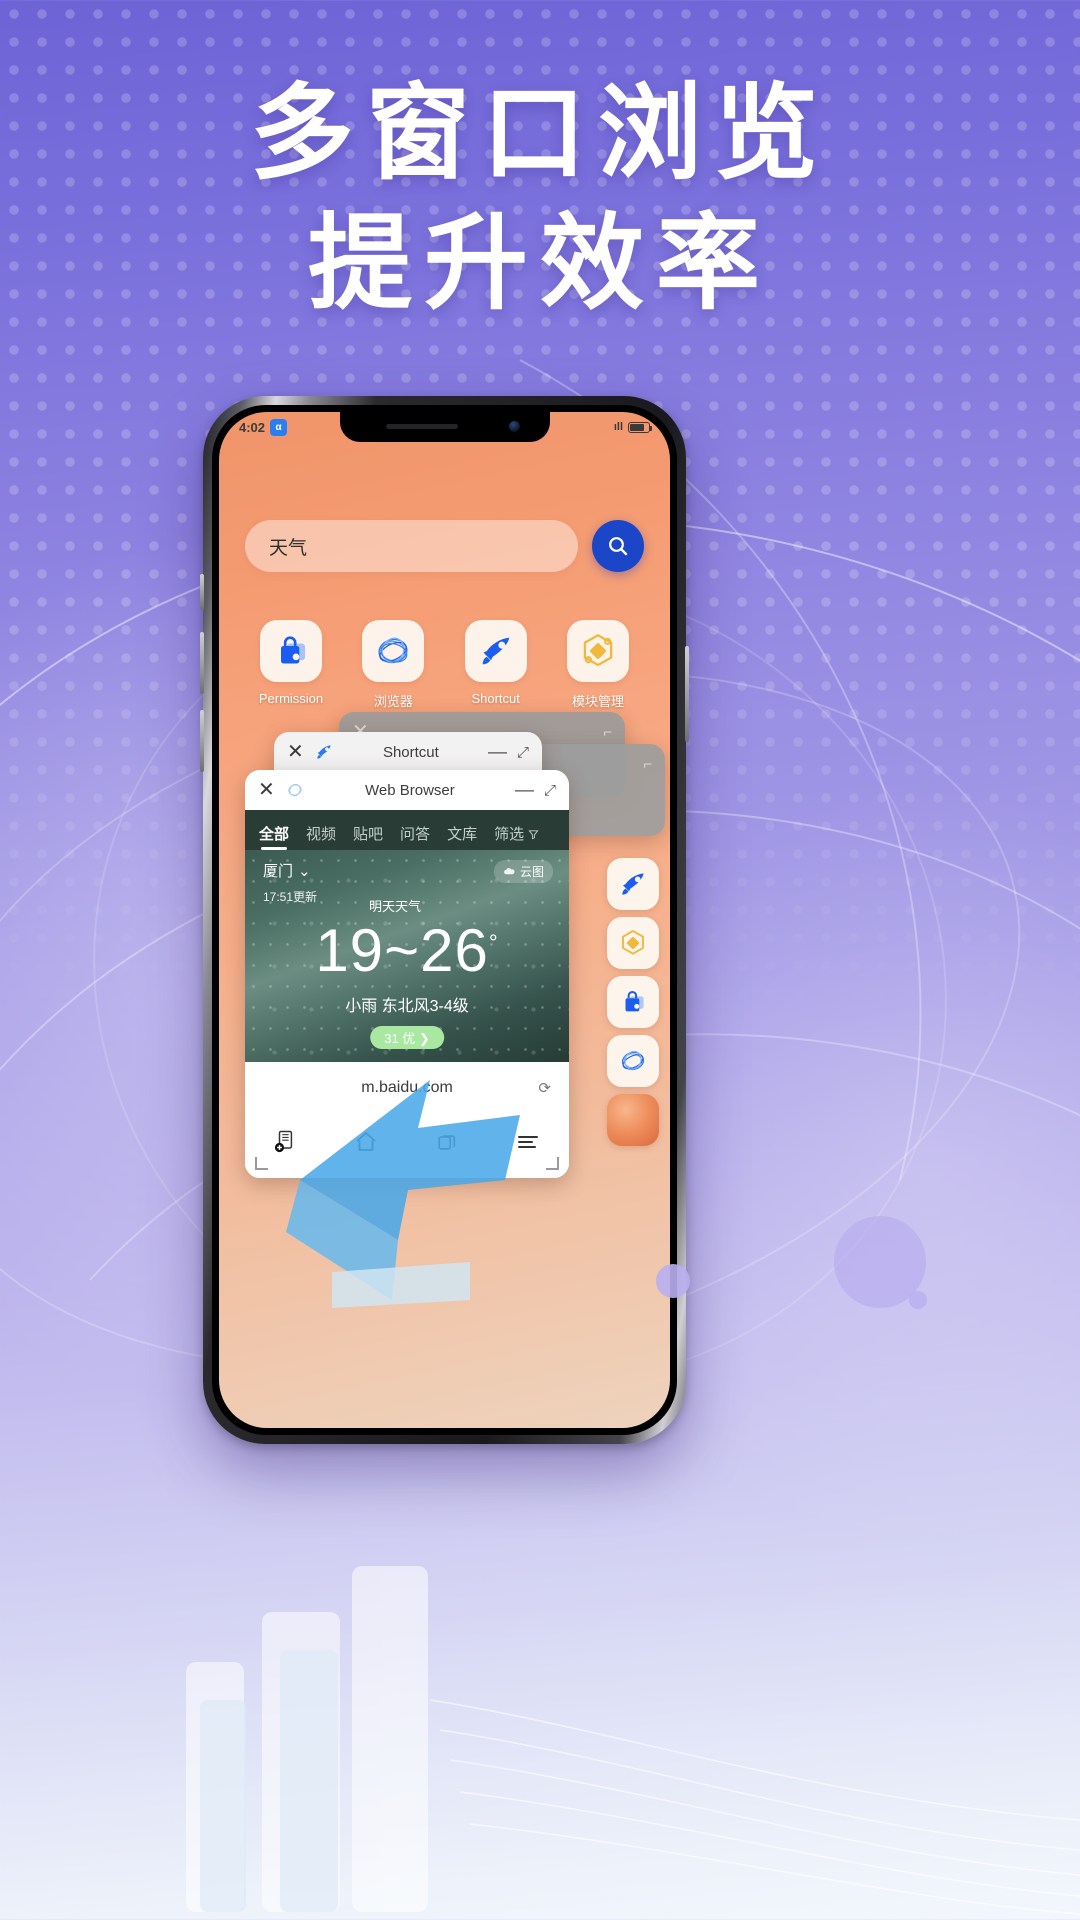 This screenshot has height=1920, width=1080. What do you see at coordinates (366, 1142) in the screenshot?
I see `home-icon` at bounding box center [366, 1142].